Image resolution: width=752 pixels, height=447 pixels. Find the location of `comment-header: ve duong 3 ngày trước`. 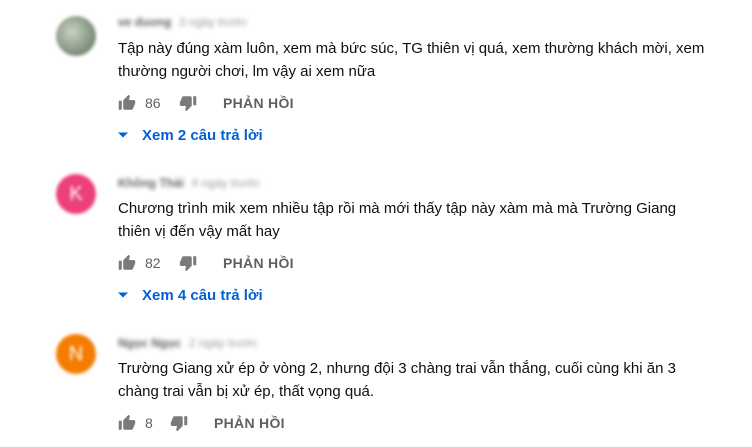

comment-header: ve duong 3 ngày trước is located at coordinates (182, 22).